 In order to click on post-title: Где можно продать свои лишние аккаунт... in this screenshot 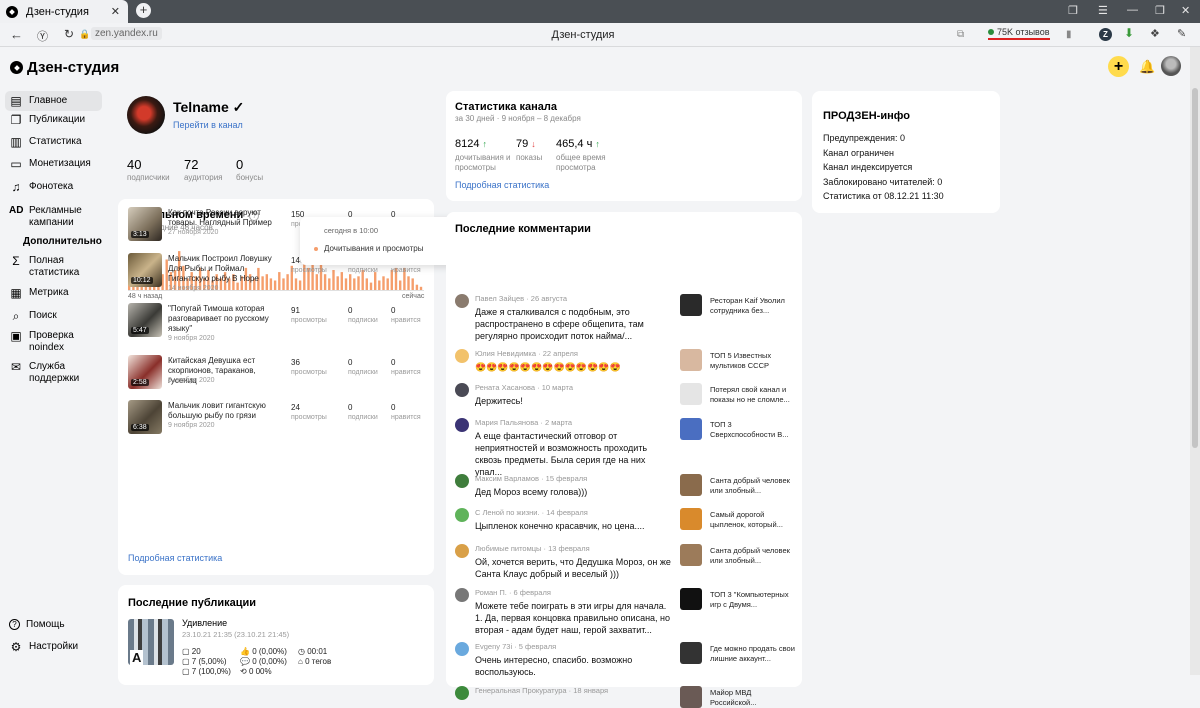, I will do `click(752, 654)`.